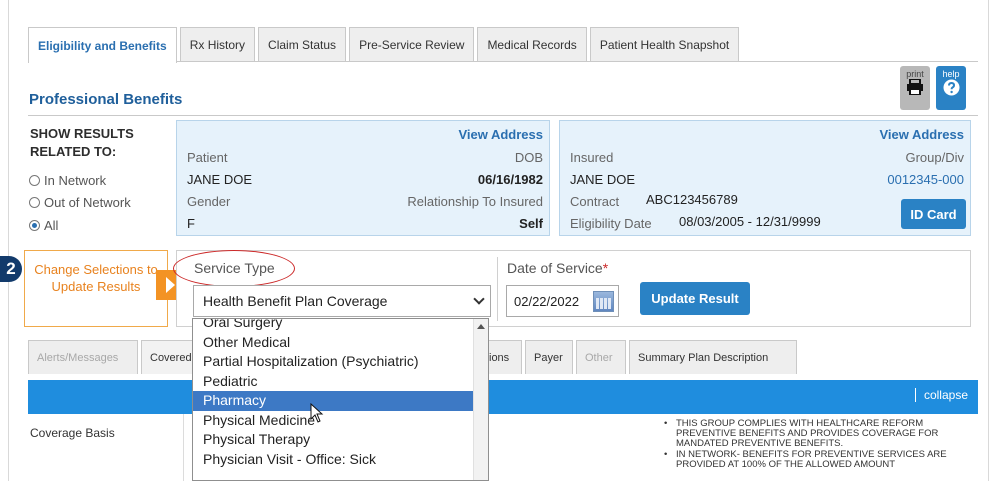  I want to click on radio-circle-selected, so click(34, 225).